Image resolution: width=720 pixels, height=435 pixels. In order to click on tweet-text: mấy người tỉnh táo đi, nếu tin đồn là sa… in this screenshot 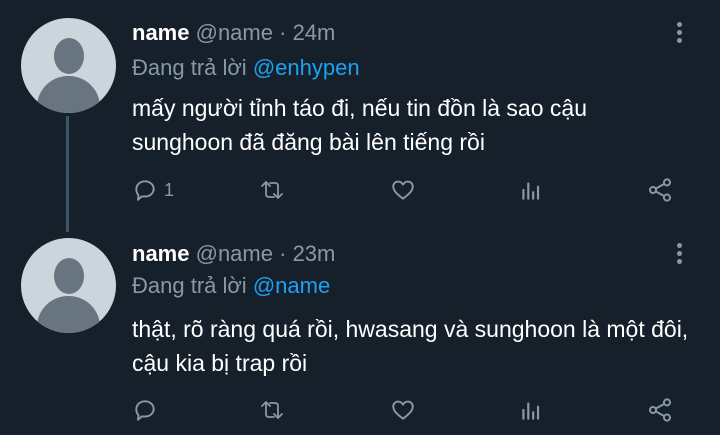, I will do `click(359, 125)`.